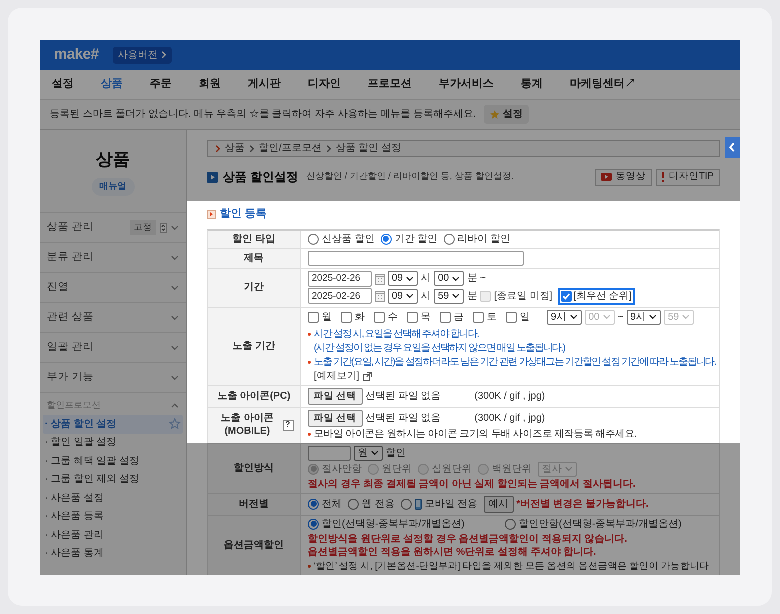 The width and height of the screenshot is (780, 614). I want to click on example-link: [예제보기], so click(337, 376).